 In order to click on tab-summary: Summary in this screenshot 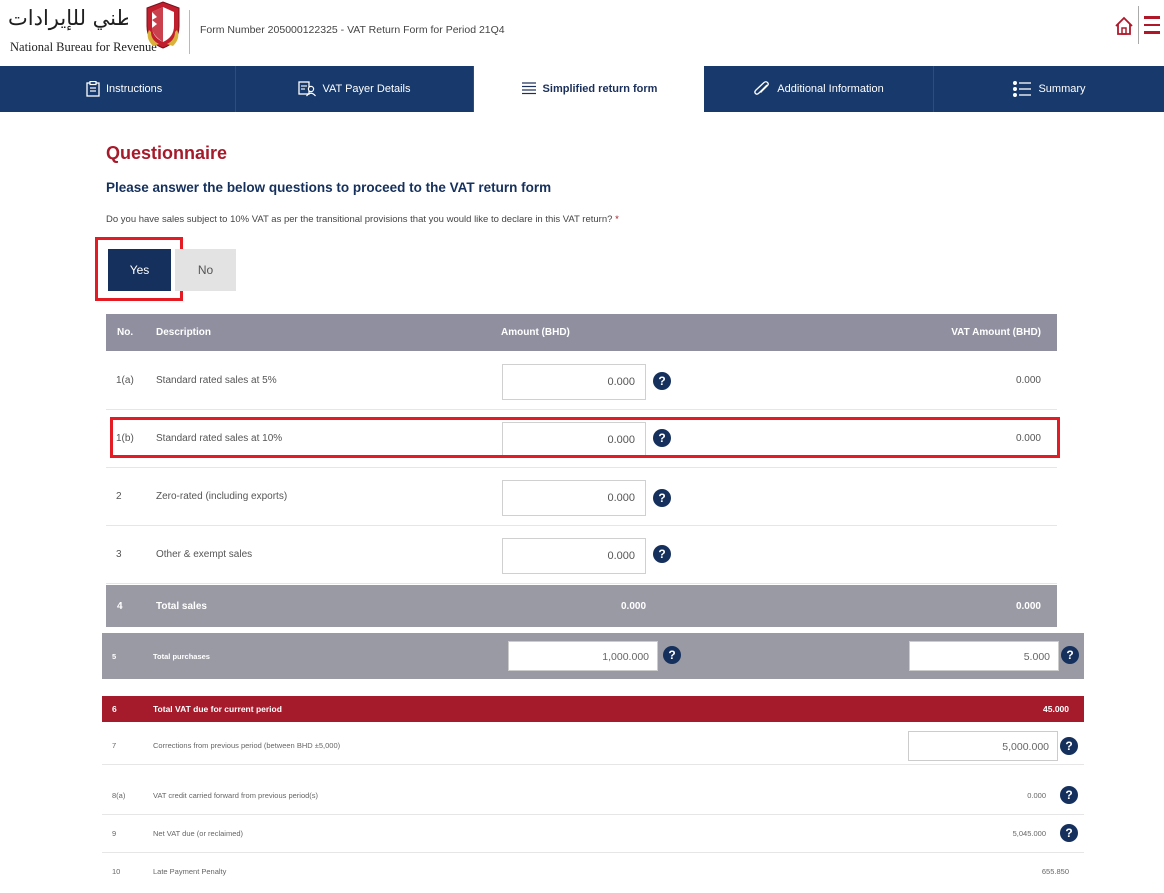, I will do `click(1049, 89)`.